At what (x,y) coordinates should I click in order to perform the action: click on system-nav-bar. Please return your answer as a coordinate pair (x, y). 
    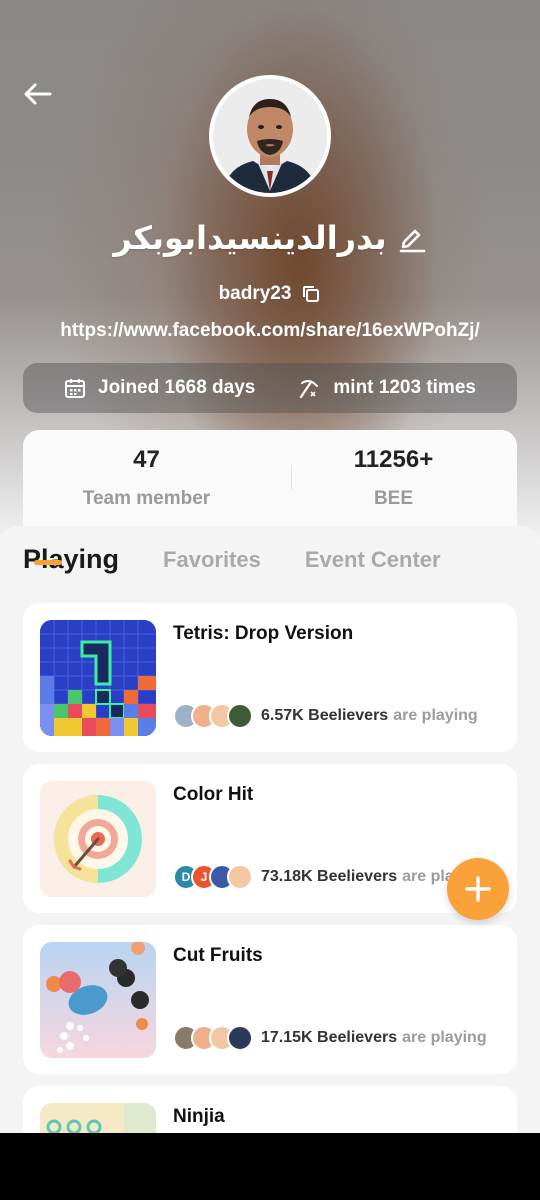
    Looking at the image, I should click on (270, 1166).